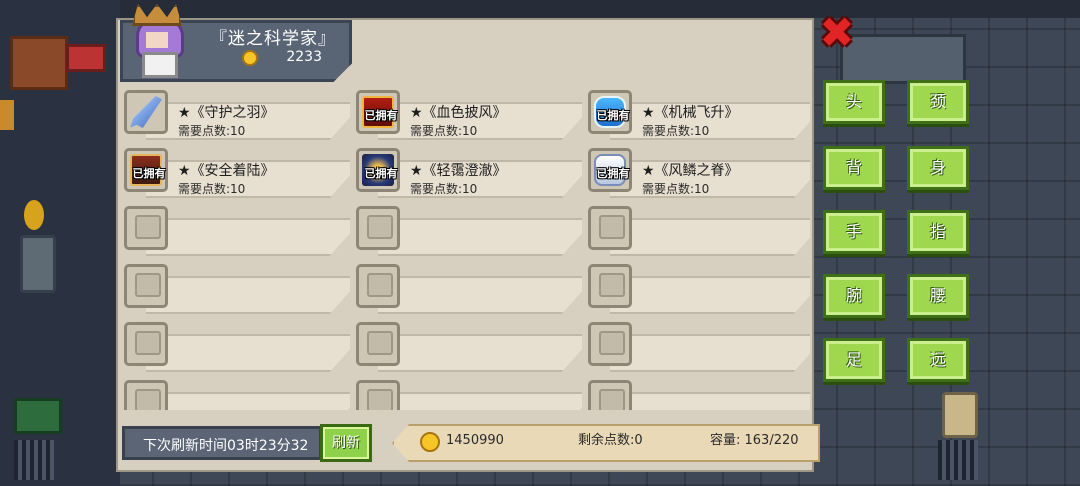 This screenshot has width=1080, height=486. What do you see at coordinates (854, 232) in the screenshot?
I see `category-hand-button: 手` at bounding box center [854, 232].